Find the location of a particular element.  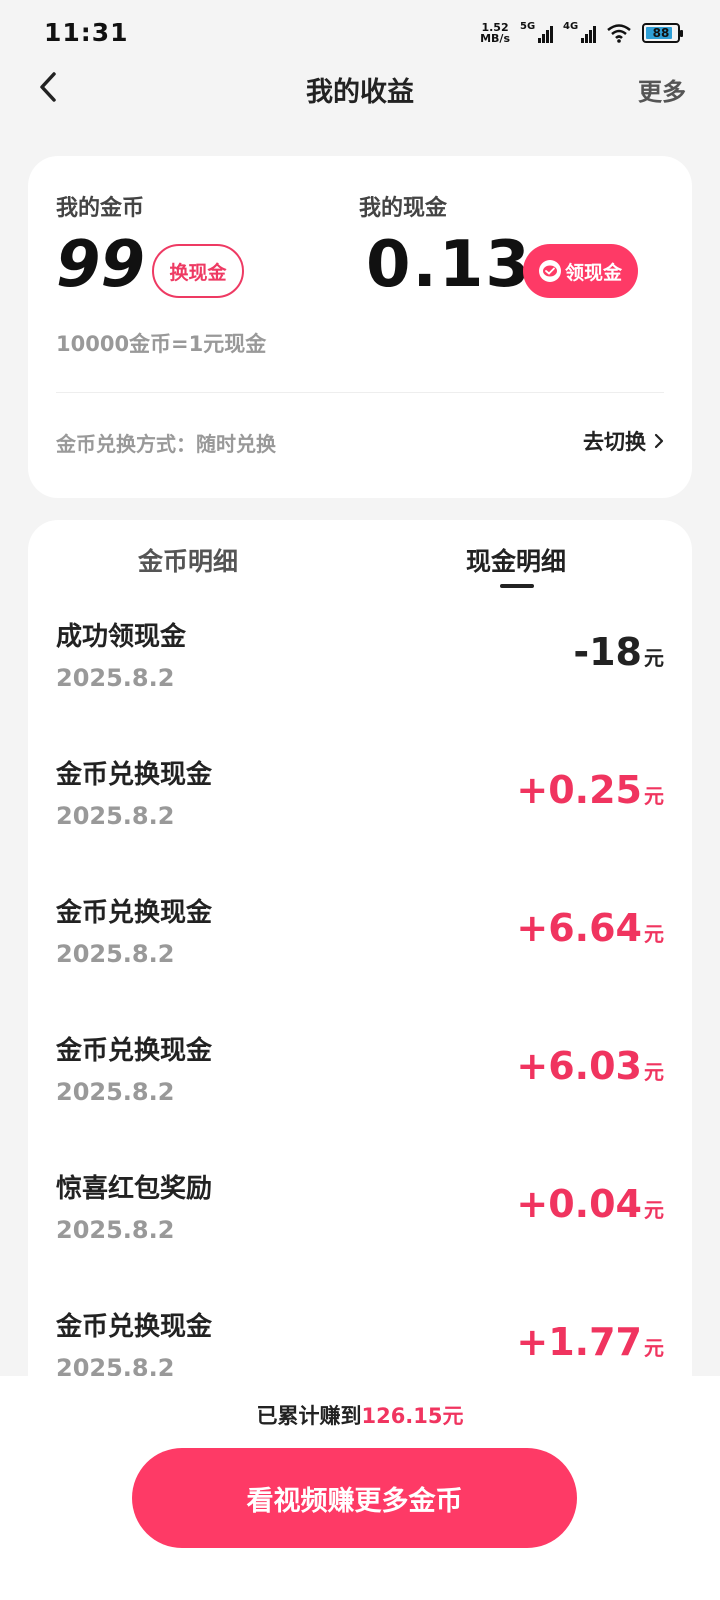

status-bar: 11:31 1.52 MB/s 5G 4G 88 is located at coordinates (360, 32).